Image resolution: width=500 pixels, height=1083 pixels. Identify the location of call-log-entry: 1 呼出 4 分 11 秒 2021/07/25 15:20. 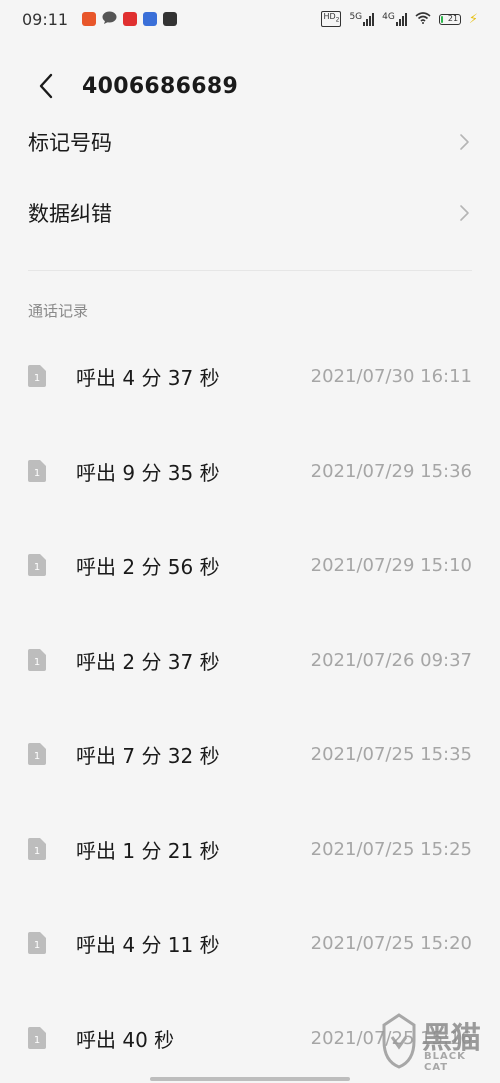
(250, 943).